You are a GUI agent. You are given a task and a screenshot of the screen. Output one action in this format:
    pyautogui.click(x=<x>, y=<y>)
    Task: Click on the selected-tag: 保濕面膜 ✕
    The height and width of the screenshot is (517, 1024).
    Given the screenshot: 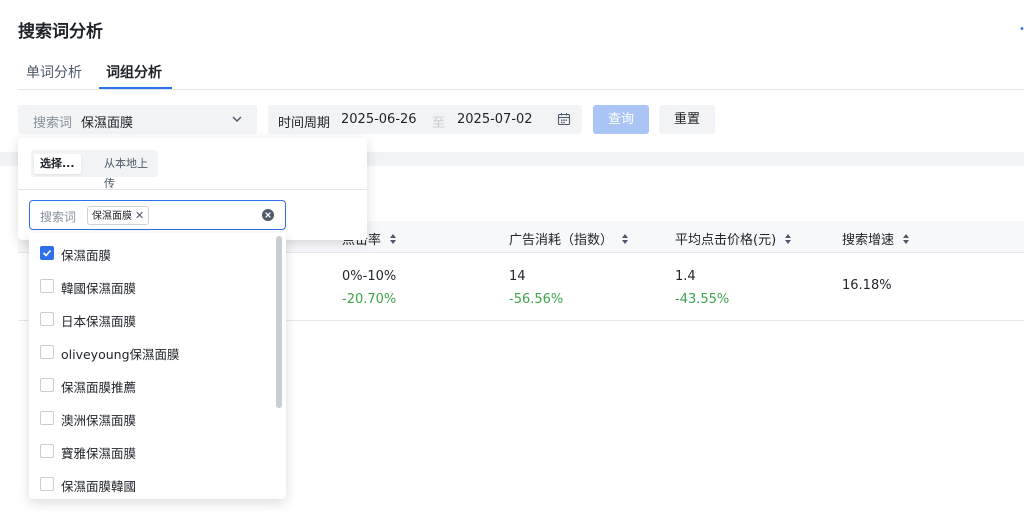 What is the action you would take?
    pyautogui.click(x=118, y=215)
    